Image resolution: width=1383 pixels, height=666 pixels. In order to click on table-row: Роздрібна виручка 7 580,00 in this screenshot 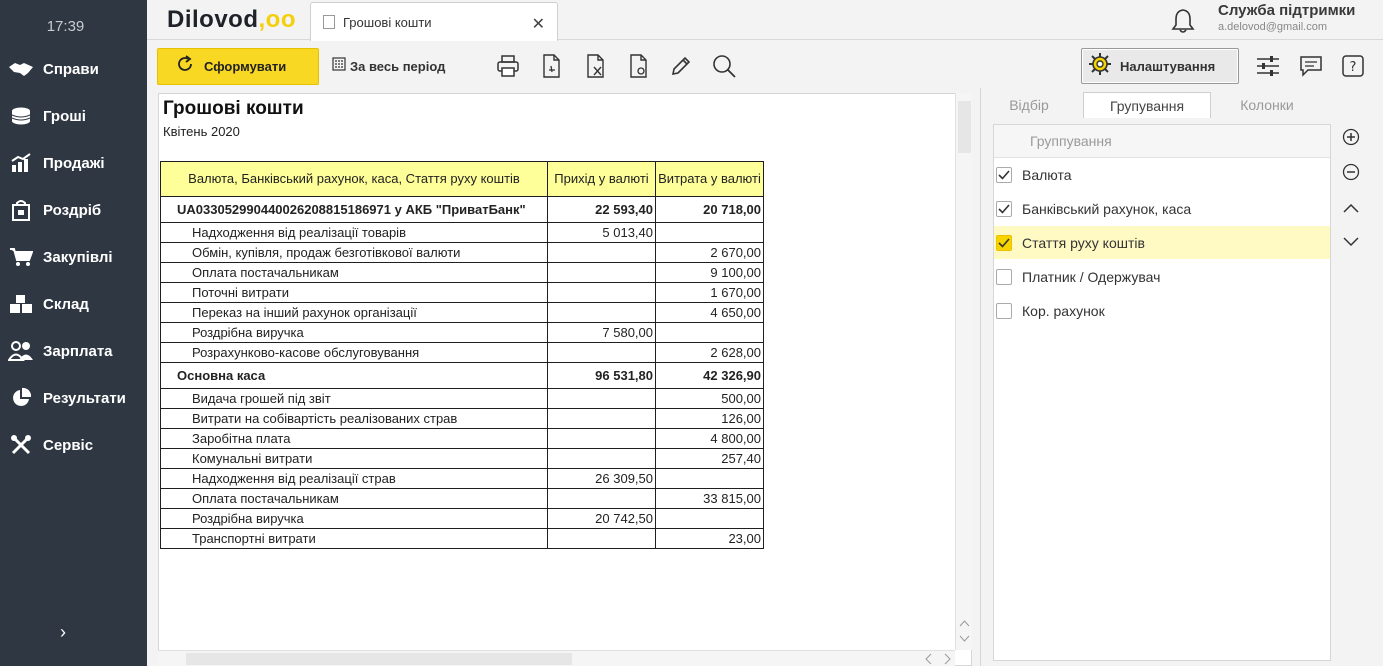, I will do `click(462, 332)`.